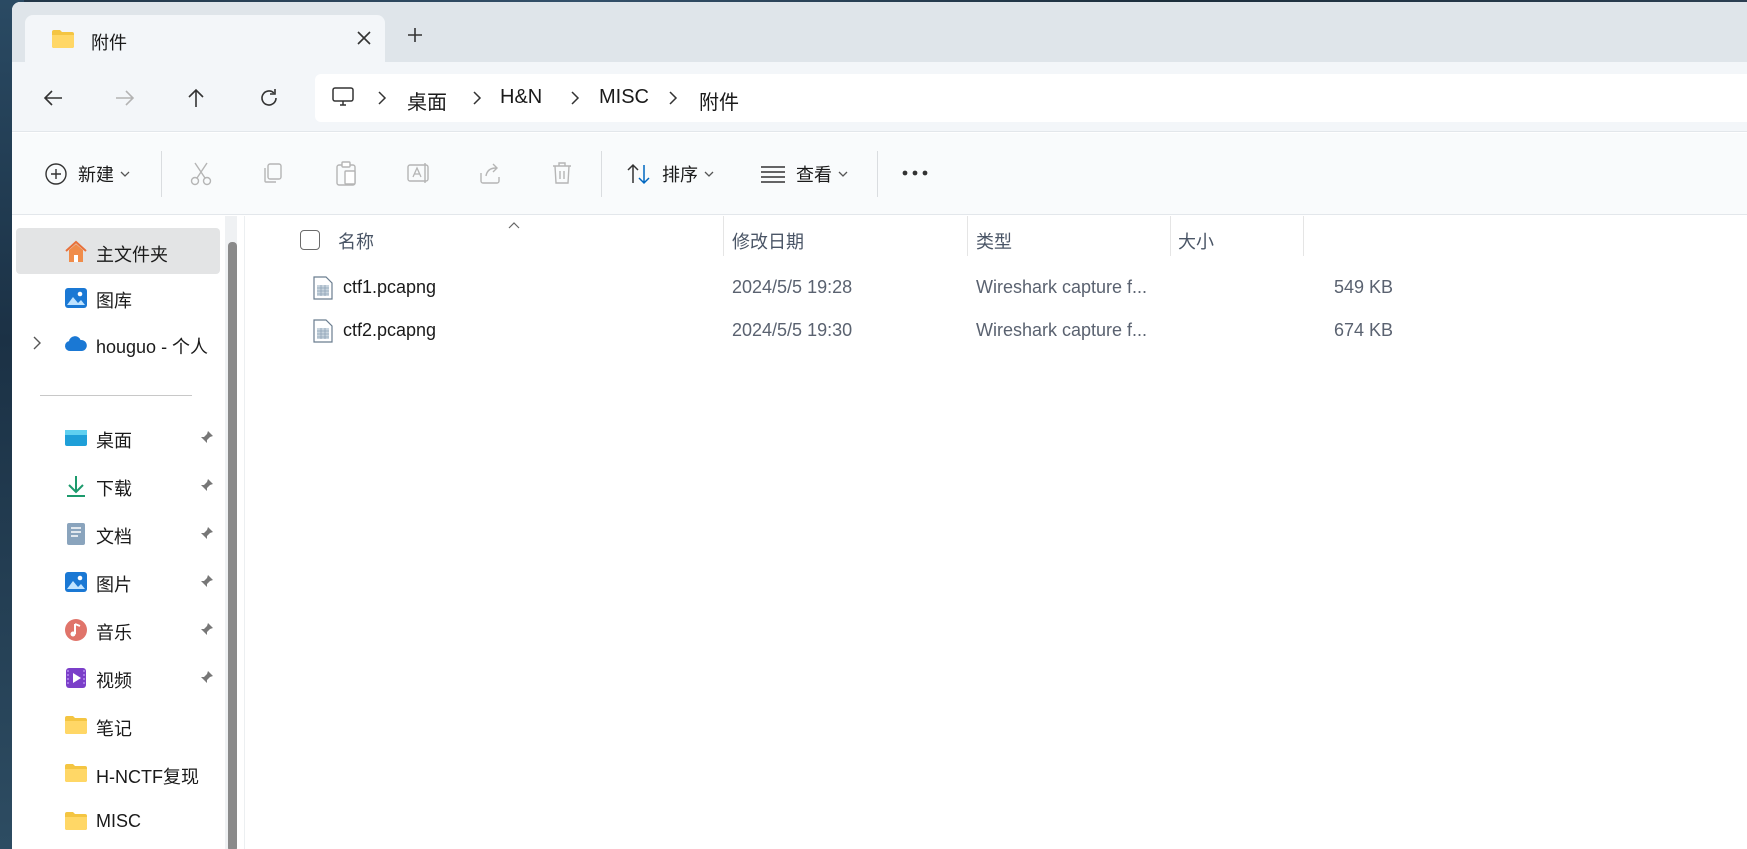 The width and height of the screenshot is (1747, 849). I want to click on new-button: 新建, so click(87, 174).